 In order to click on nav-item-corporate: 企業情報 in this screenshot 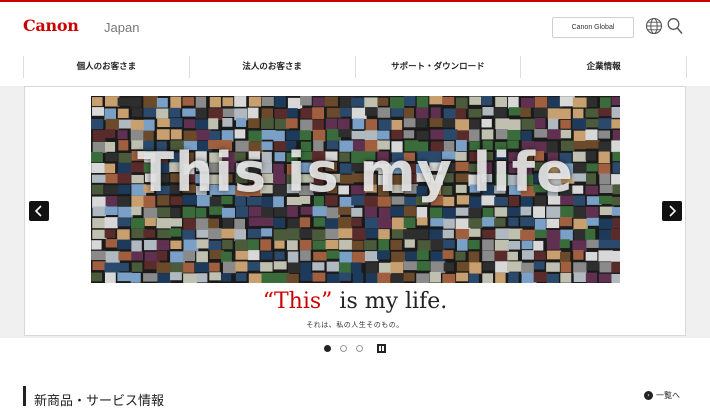, I will do `click(603, 67)`.